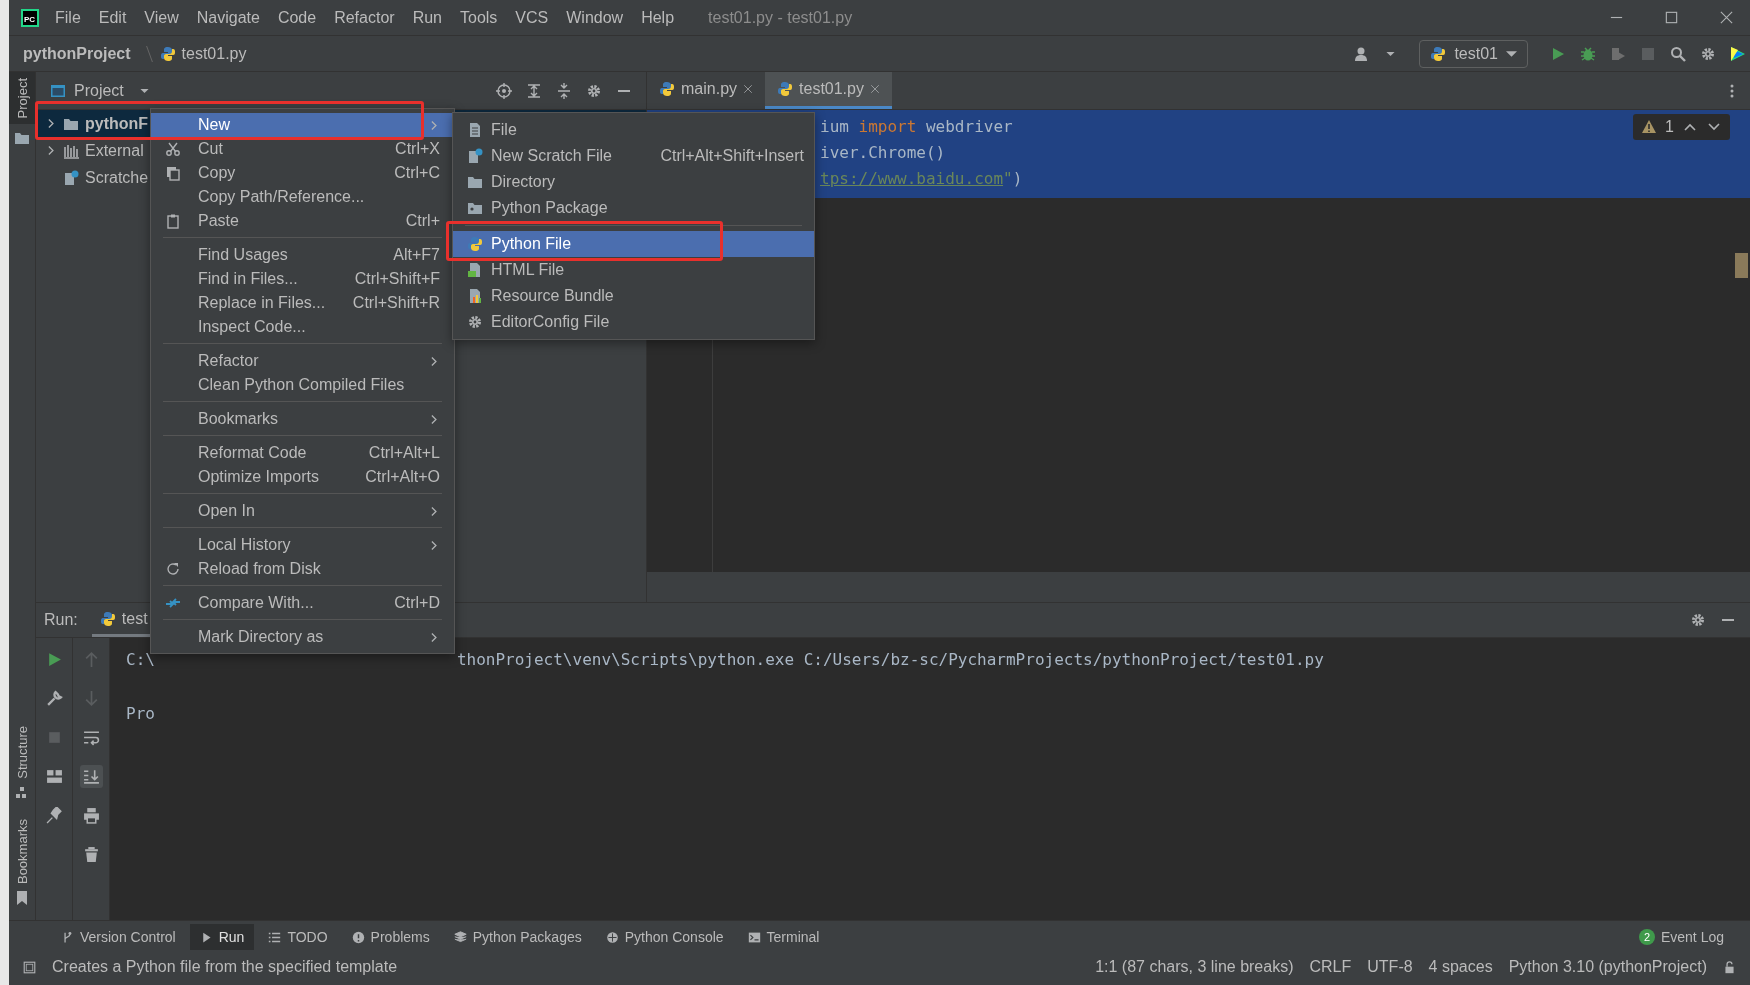  What do you see at coordinates (140, 714) in the screenshot?
I see `console-text: Pro` at bounding box center [140, 714].